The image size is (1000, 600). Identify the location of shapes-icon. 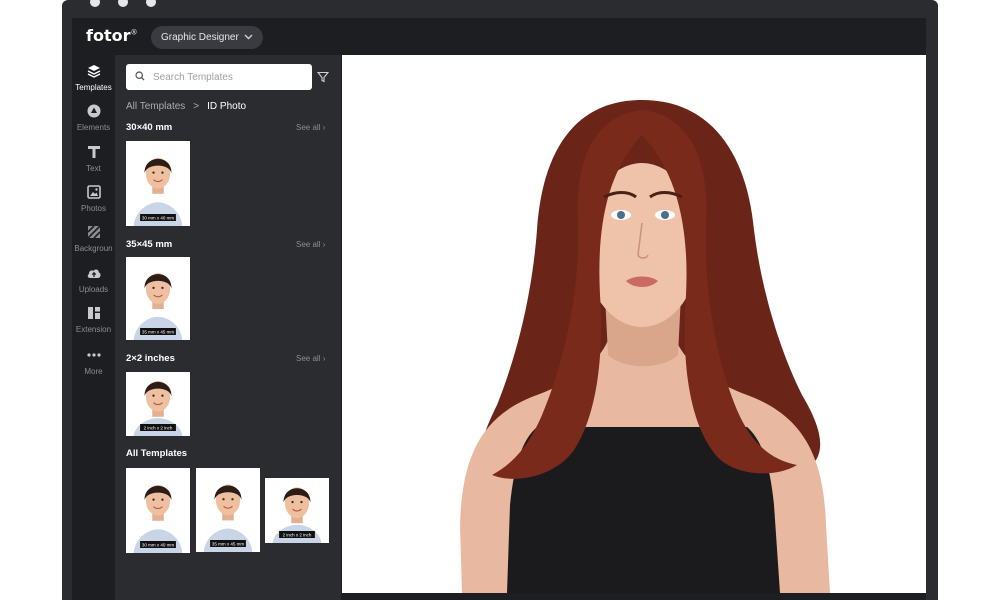
(94, 111).